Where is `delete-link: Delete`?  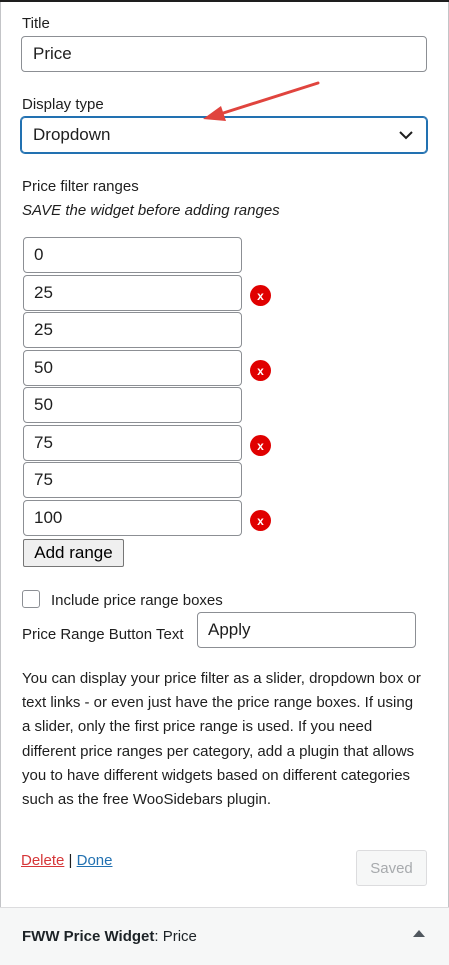
delete-link: Delete is located at coordinates (42, 860).